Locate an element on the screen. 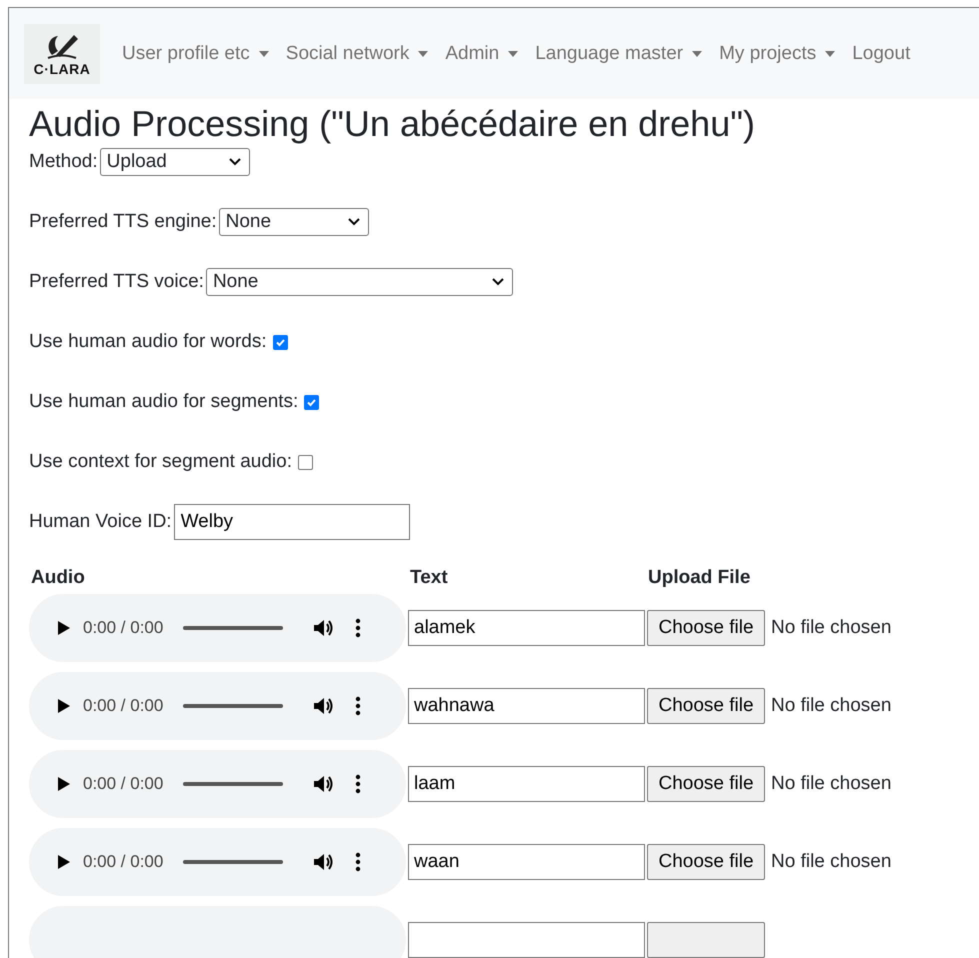 This screenshot has height=958, width=979. field-label: Use human audio for segments: is located at coordinates (163, 402).